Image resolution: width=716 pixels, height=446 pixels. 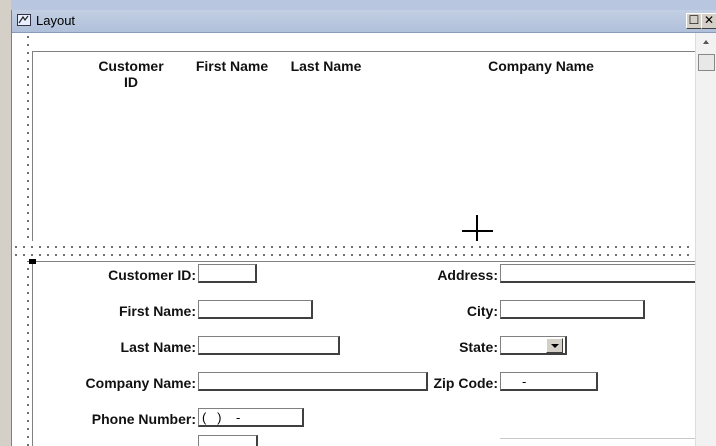 What do you see at coordinates (708, 21) in the screenshot?
I see `close-button: ✕` at bounding box center [708, 21].